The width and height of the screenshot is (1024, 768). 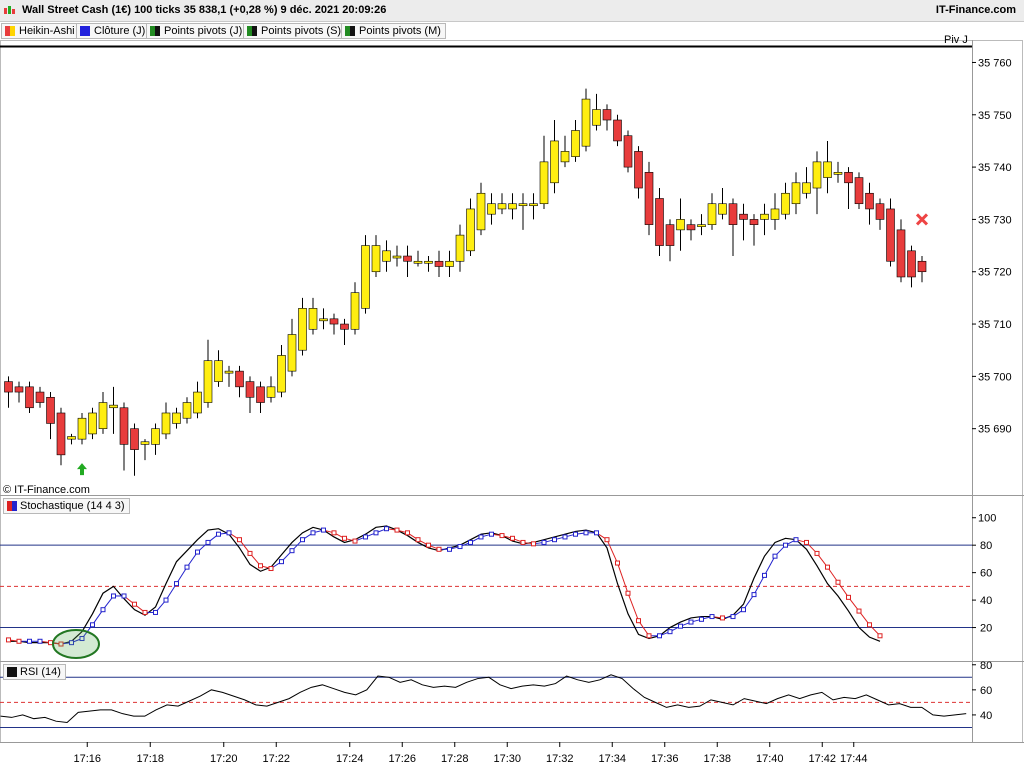 I want to click on legend-pivots-weekly: Points pivots (S), so click(x=295, y=31).